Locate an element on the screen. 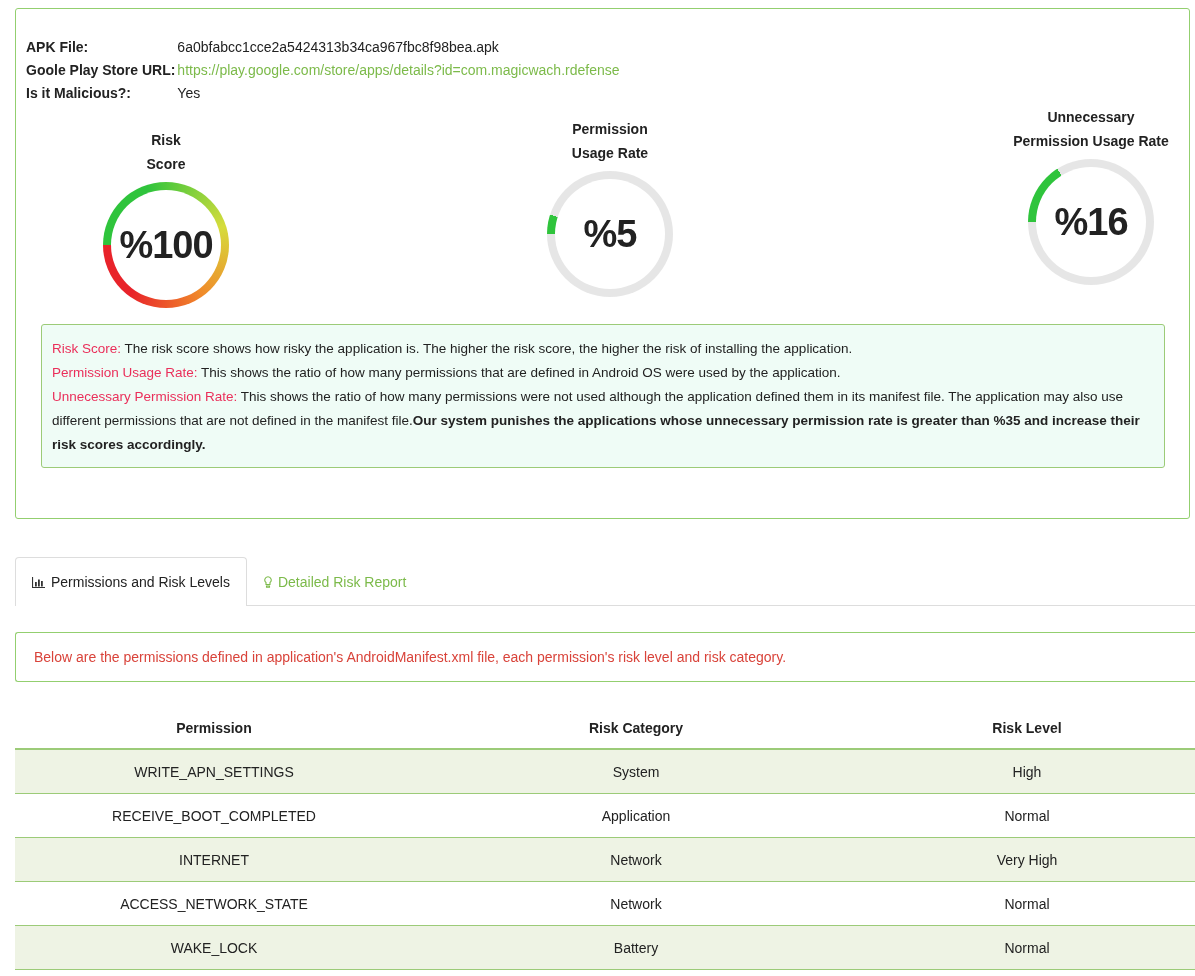 The width and height of the screenshot is (1195, 976). explanation-paragraph: Unnecessary Permission Rate: This shows the ratio of how many permissions were not used although the application defined them in its manifest file. The application may also use different permissions that are not defined in the manifest file.Our system punishes the applications whose unnecessary permission rate is greater than %35 and increase their risk scores accordingly. is located at coordinates (596, 421).